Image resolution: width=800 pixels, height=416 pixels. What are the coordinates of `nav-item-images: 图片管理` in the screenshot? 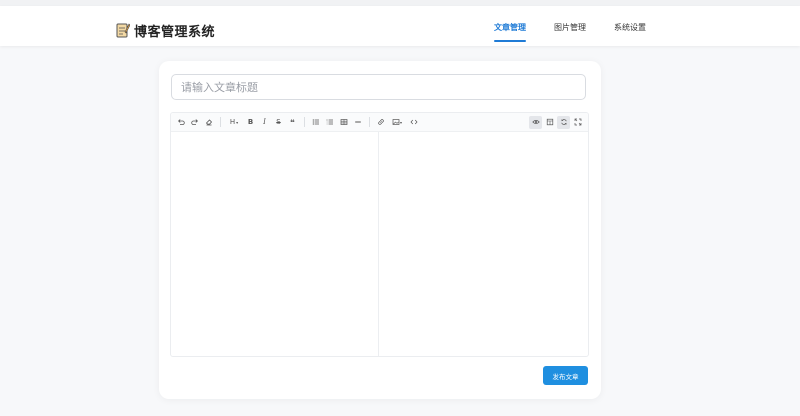 It's located at (570, 26).